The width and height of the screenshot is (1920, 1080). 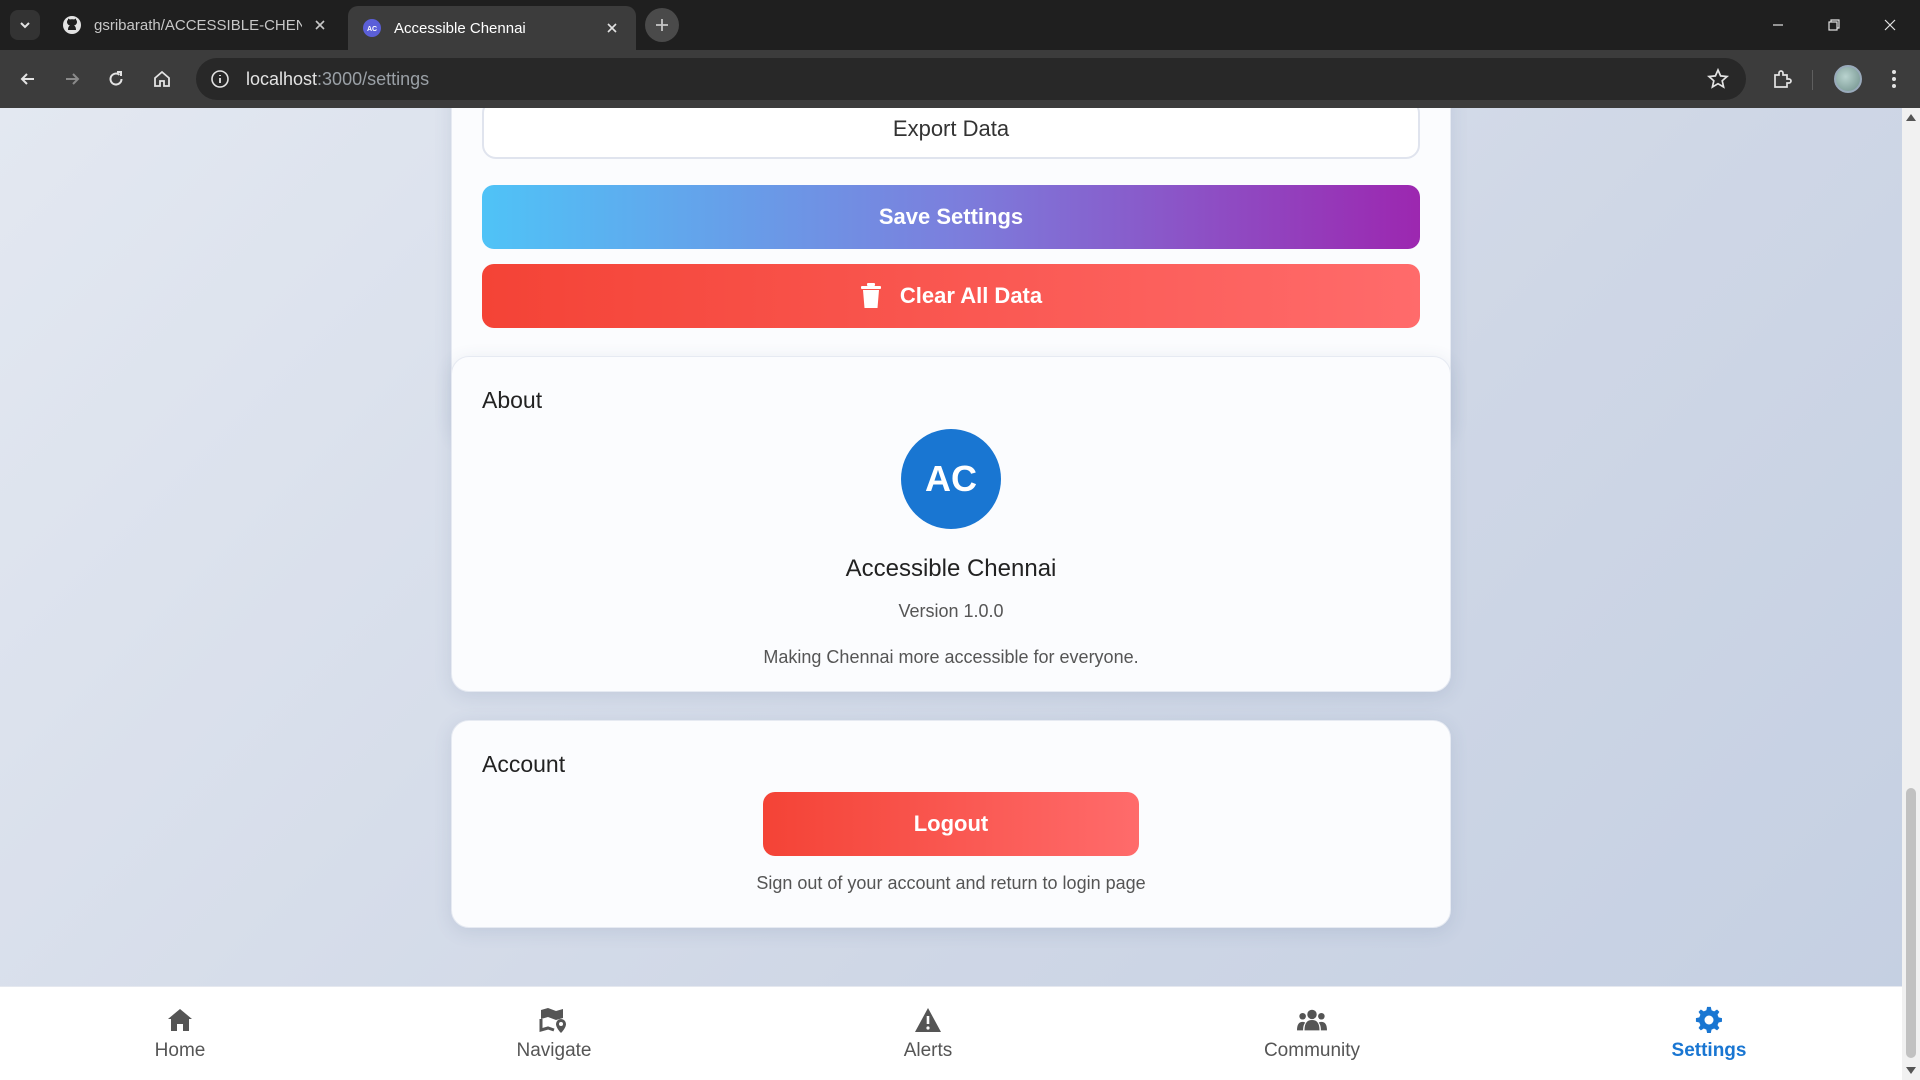 What do you see at coordinates (951, 568) in the screenshot?
I see `app-name: Accessible Chennai` at bounding box center [951, 568].